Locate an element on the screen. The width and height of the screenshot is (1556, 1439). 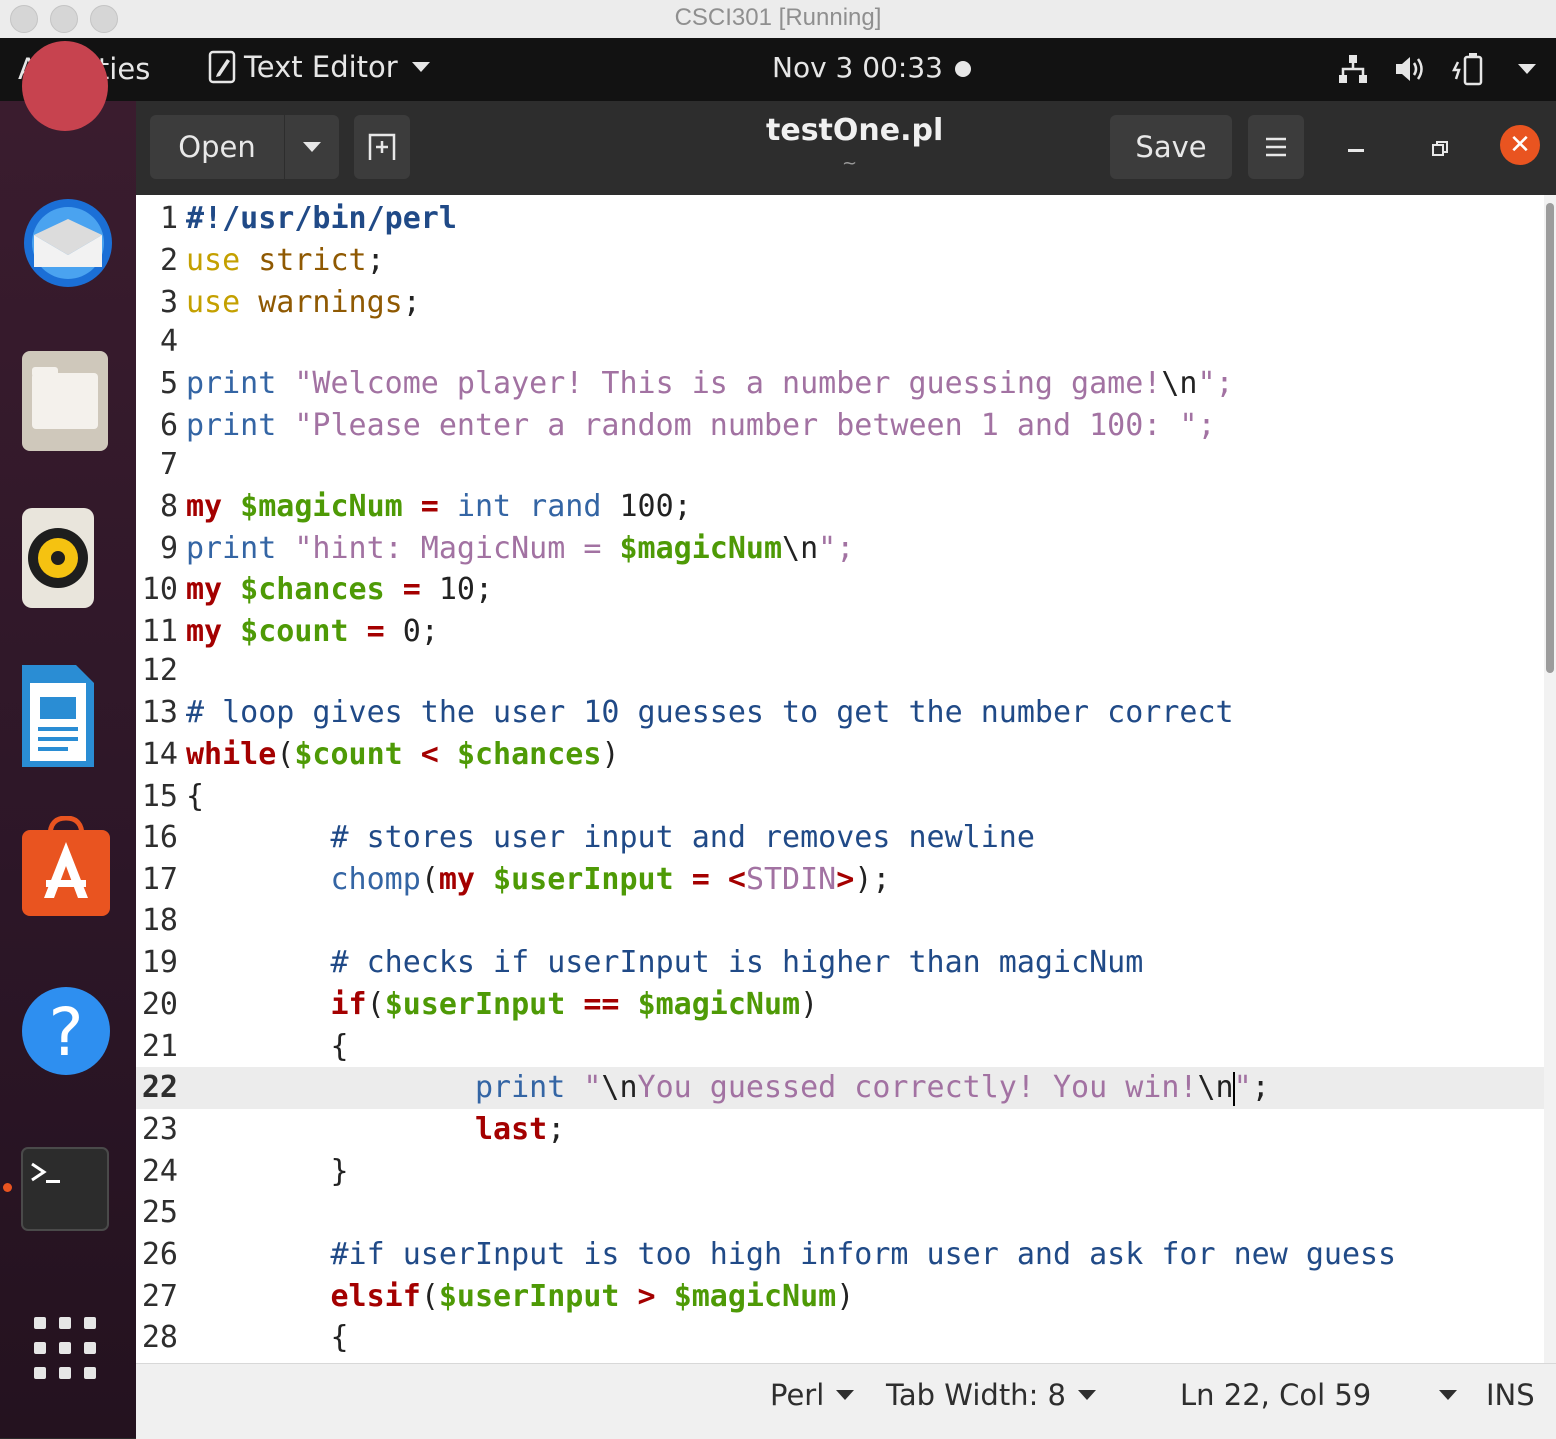
tab-width-selector: Tab Width: 8 is located at coordinates (991, 1395).